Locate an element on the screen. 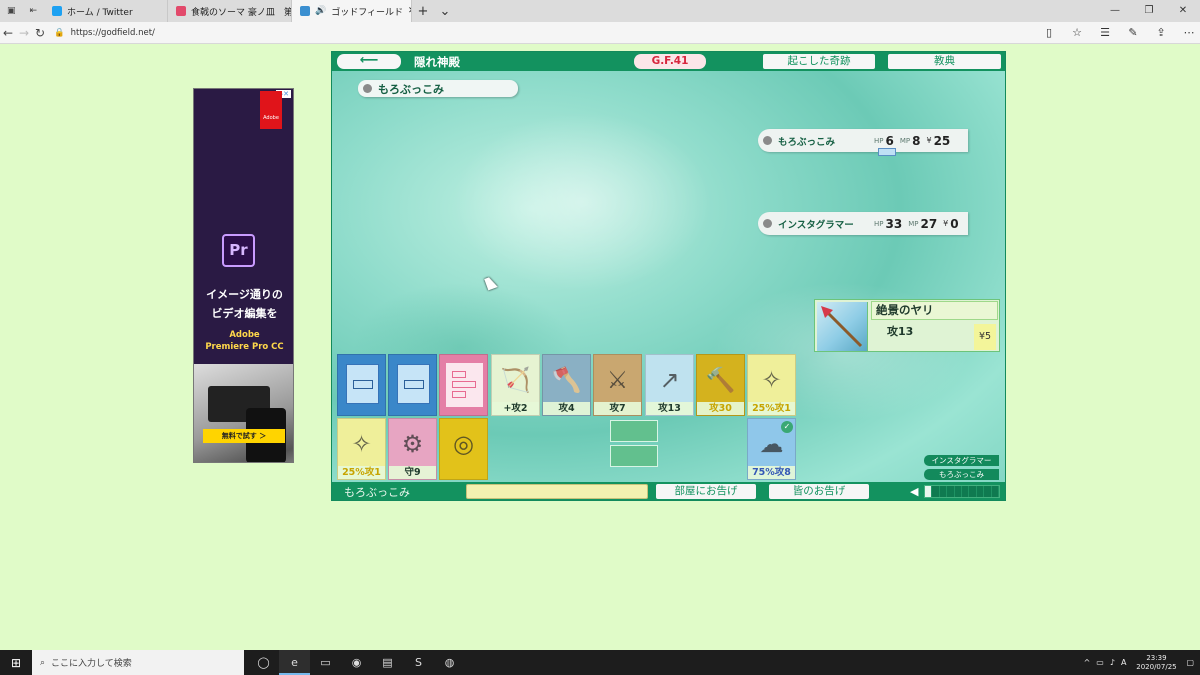  mp-label: MP is located at coordinates (905, 140).